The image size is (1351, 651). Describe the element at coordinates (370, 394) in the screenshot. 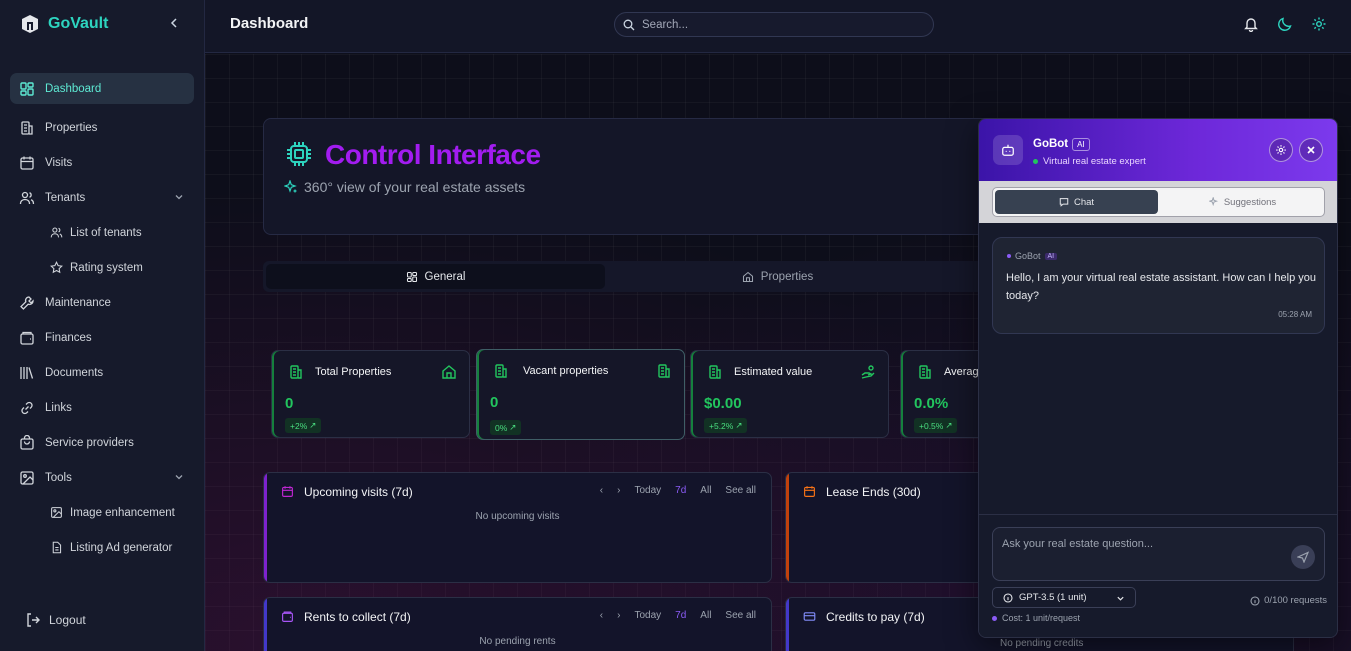

I see `stat-card-total-properties: Total Properties 0 +2% ↗` at that location.